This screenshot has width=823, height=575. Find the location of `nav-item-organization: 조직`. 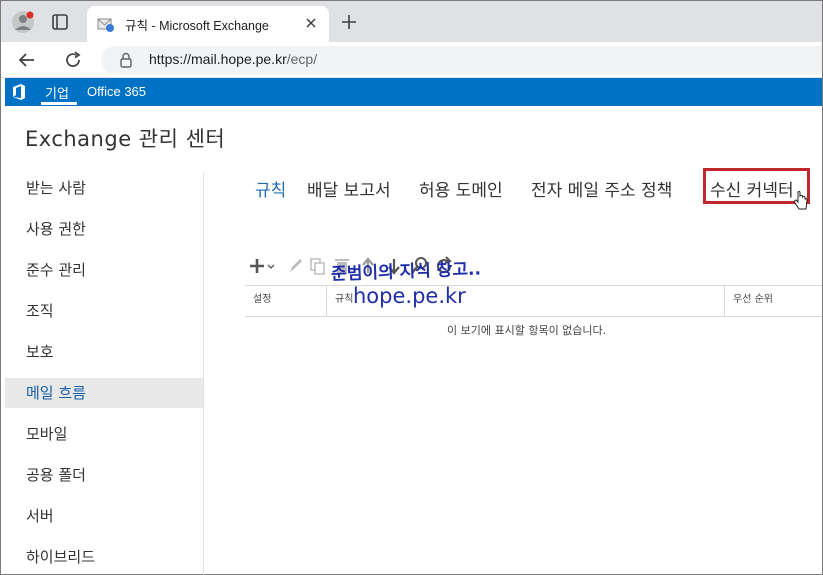

nav-item-organization: 조직 is located at coordinates (104, 311).